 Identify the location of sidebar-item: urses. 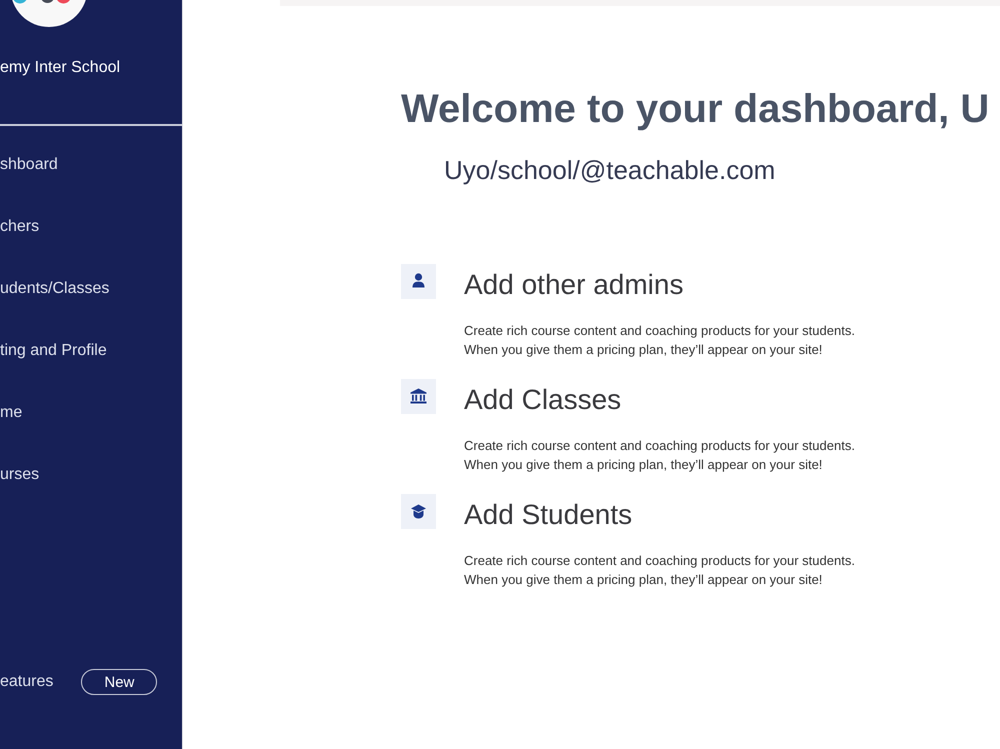
(20, 475).